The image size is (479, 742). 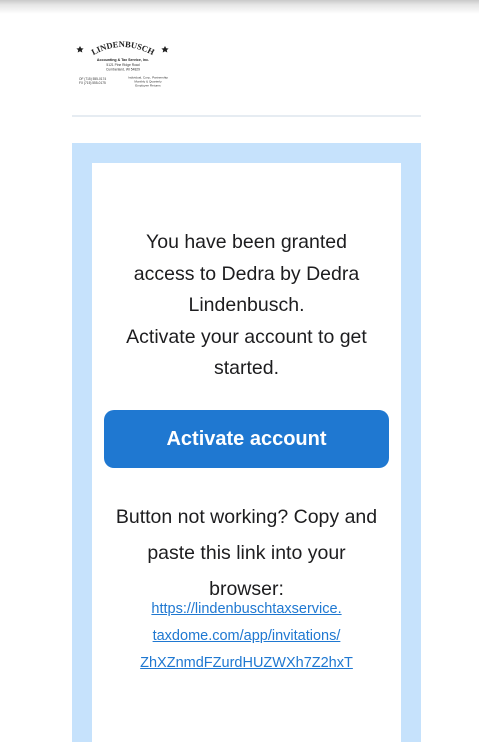 What do you see at coordinates (246, 116) in the screenshot?
I see `header-divider` at bounding box center [246, 116].